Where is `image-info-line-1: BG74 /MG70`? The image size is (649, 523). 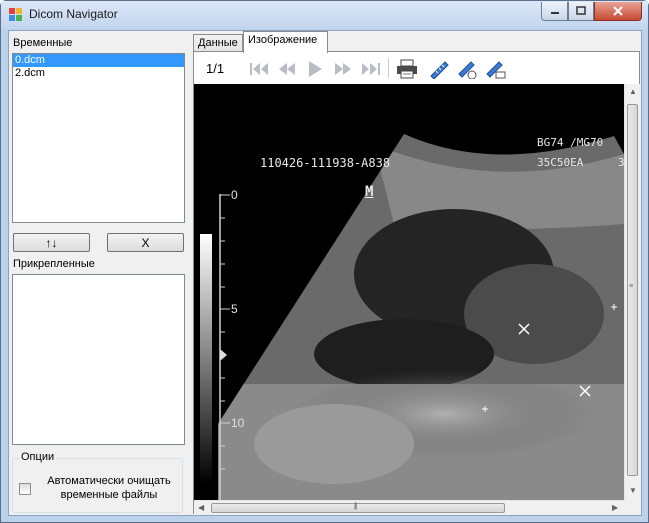
image-info-line-1: BG74 /MG70 is located at coordinates (570, 142).